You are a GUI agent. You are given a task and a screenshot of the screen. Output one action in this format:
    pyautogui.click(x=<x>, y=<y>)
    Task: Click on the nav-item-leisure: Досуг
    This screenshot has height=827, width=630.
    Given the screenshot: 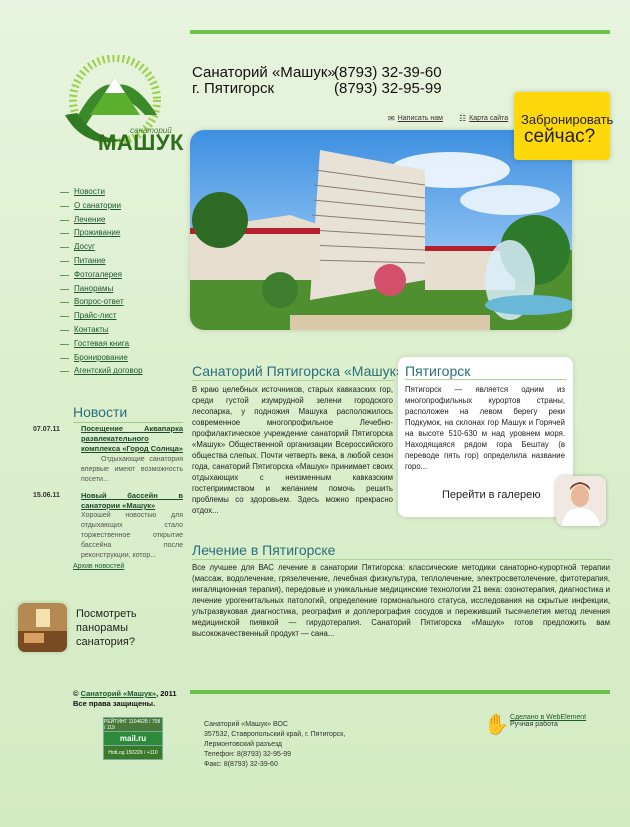 What is the action you would take?
    pyautogui.click(x=120, y=249)
    